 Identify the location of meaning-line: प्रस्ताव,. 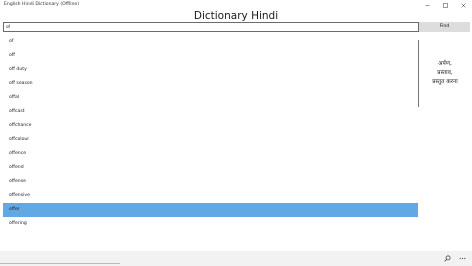
(445, 73).